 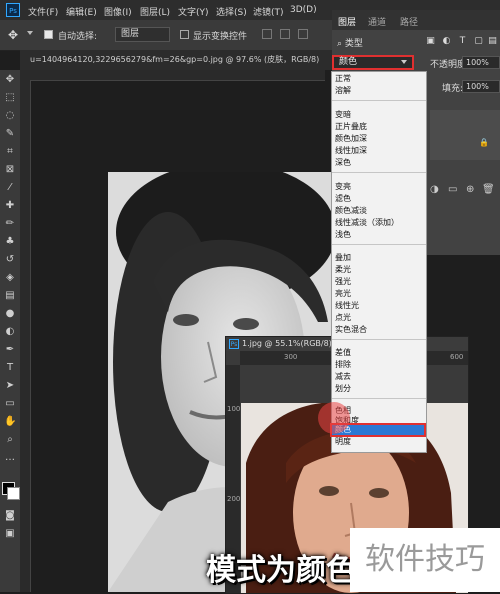 What do you see at coordinates (351, 127) in the screenshot?
I see `blend-option: 正片叠底` at bounding box center [351, 127].